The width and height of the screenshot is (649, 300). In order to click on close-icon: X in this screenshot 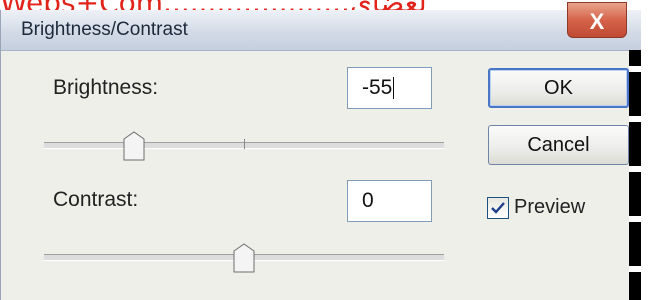, I will do `click(597, 21)`.